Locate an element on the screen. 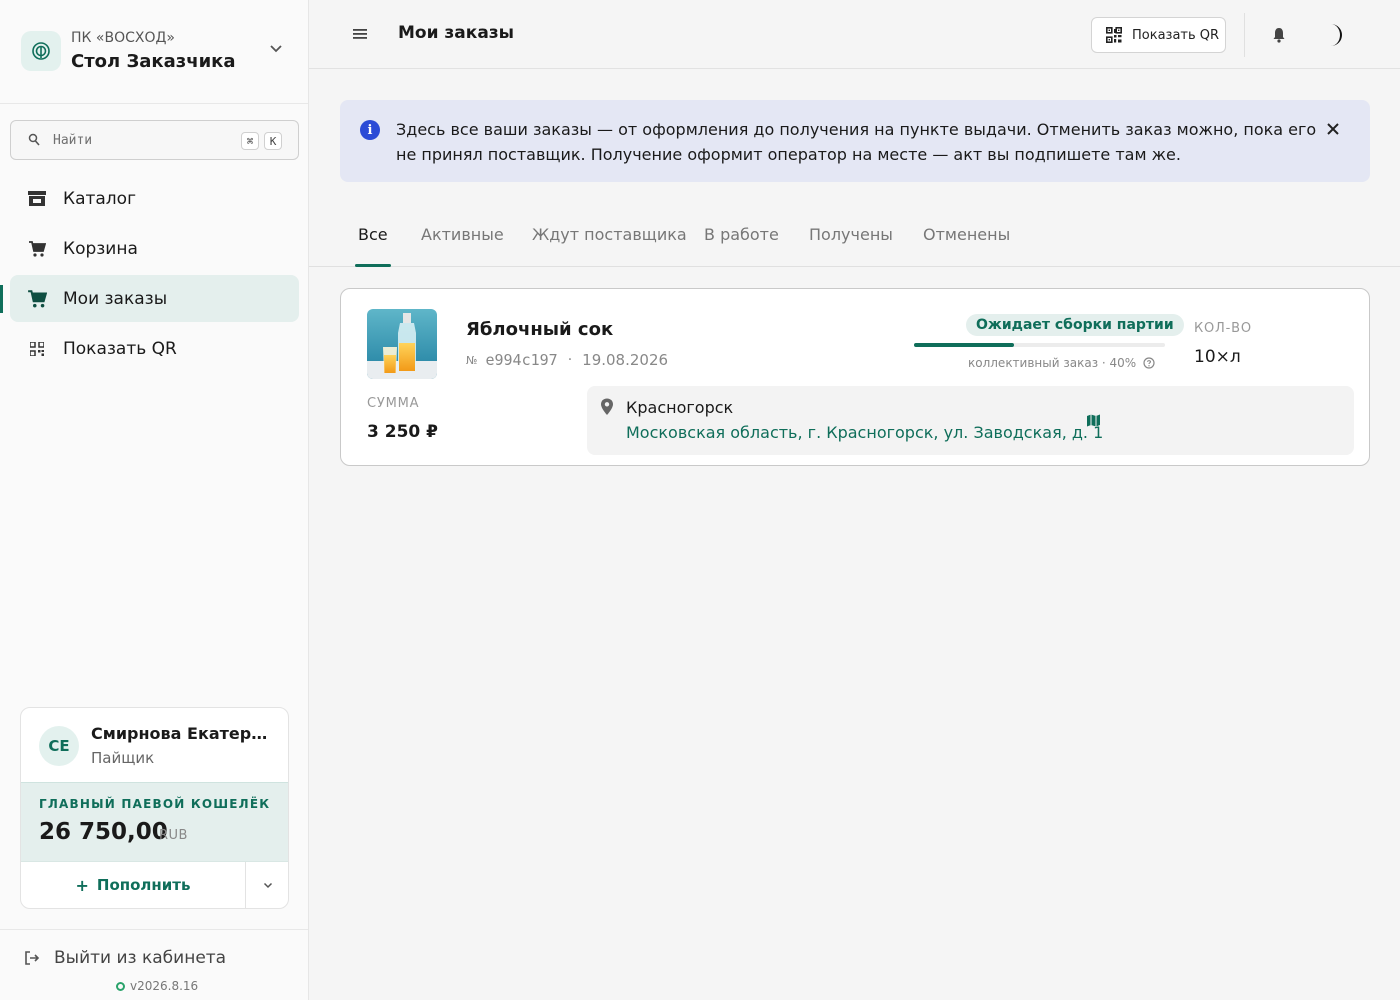  wallet-balance: 26 750,00 is located at coordinates (103, 832).